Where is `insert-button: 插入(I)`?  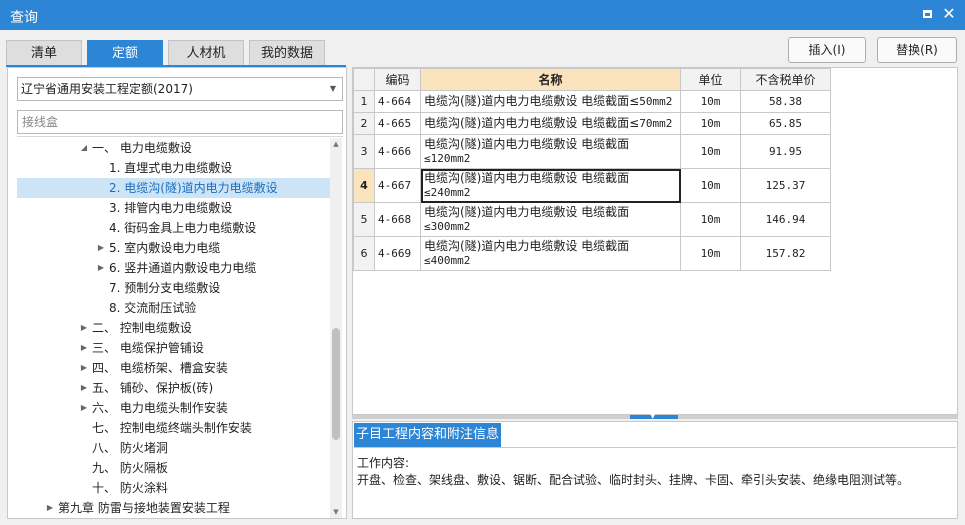
insert-button: 插入(I) is located at coordinates (827, 50).